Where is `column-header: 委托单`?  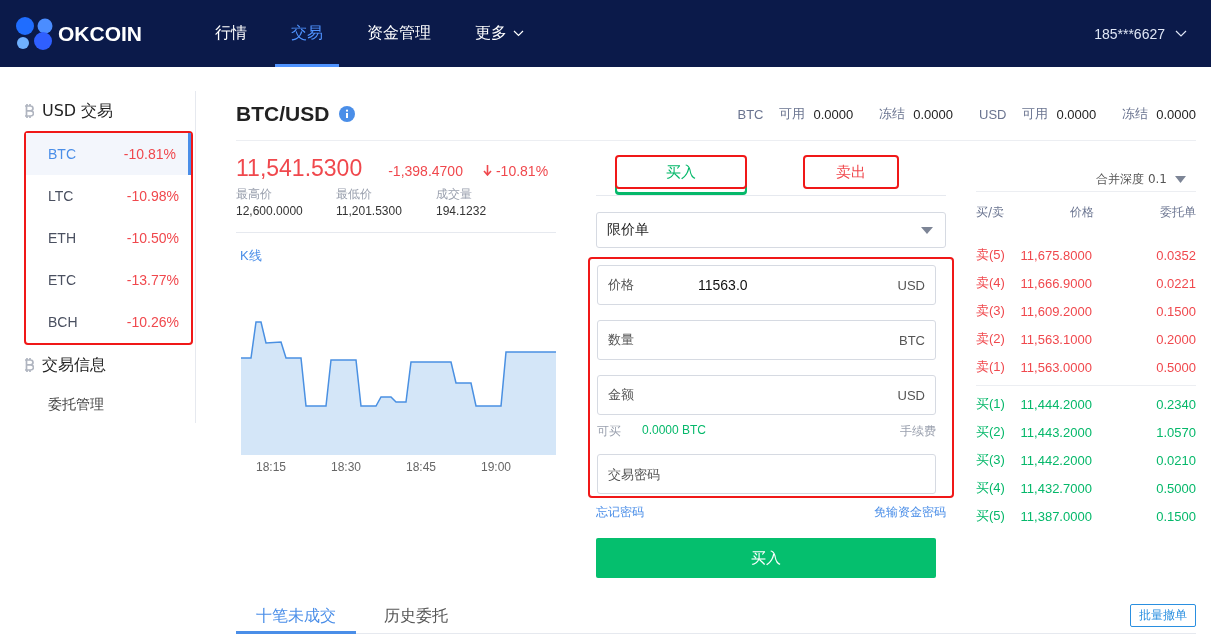 column-header: 委托单 is located at coordinates (1178, 212).